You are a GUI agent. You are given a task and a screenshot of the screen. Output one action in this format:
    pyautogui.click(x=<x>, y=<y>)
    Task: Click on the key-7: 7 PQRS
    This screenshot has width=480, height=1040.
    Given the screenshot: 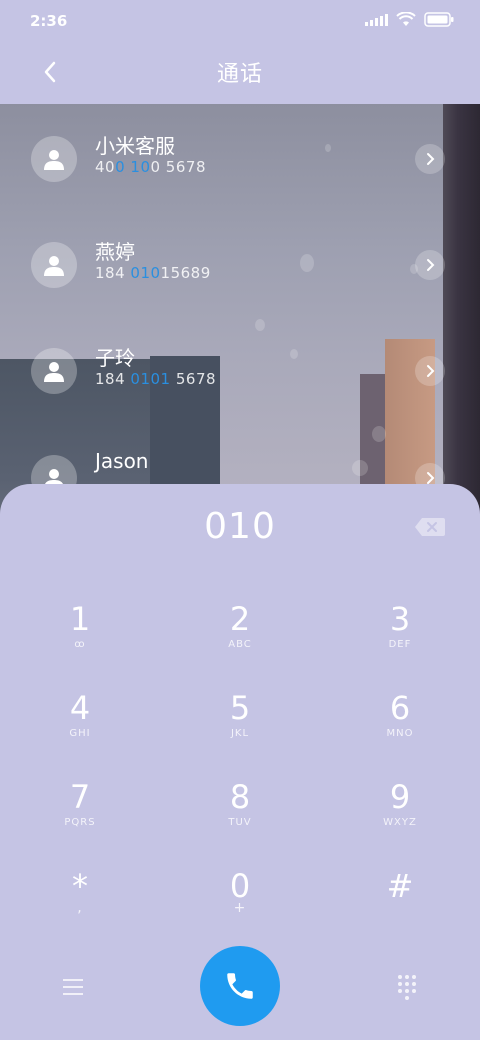 What is the action you would take?
    pyautogui.click(x=80, y=817)
    